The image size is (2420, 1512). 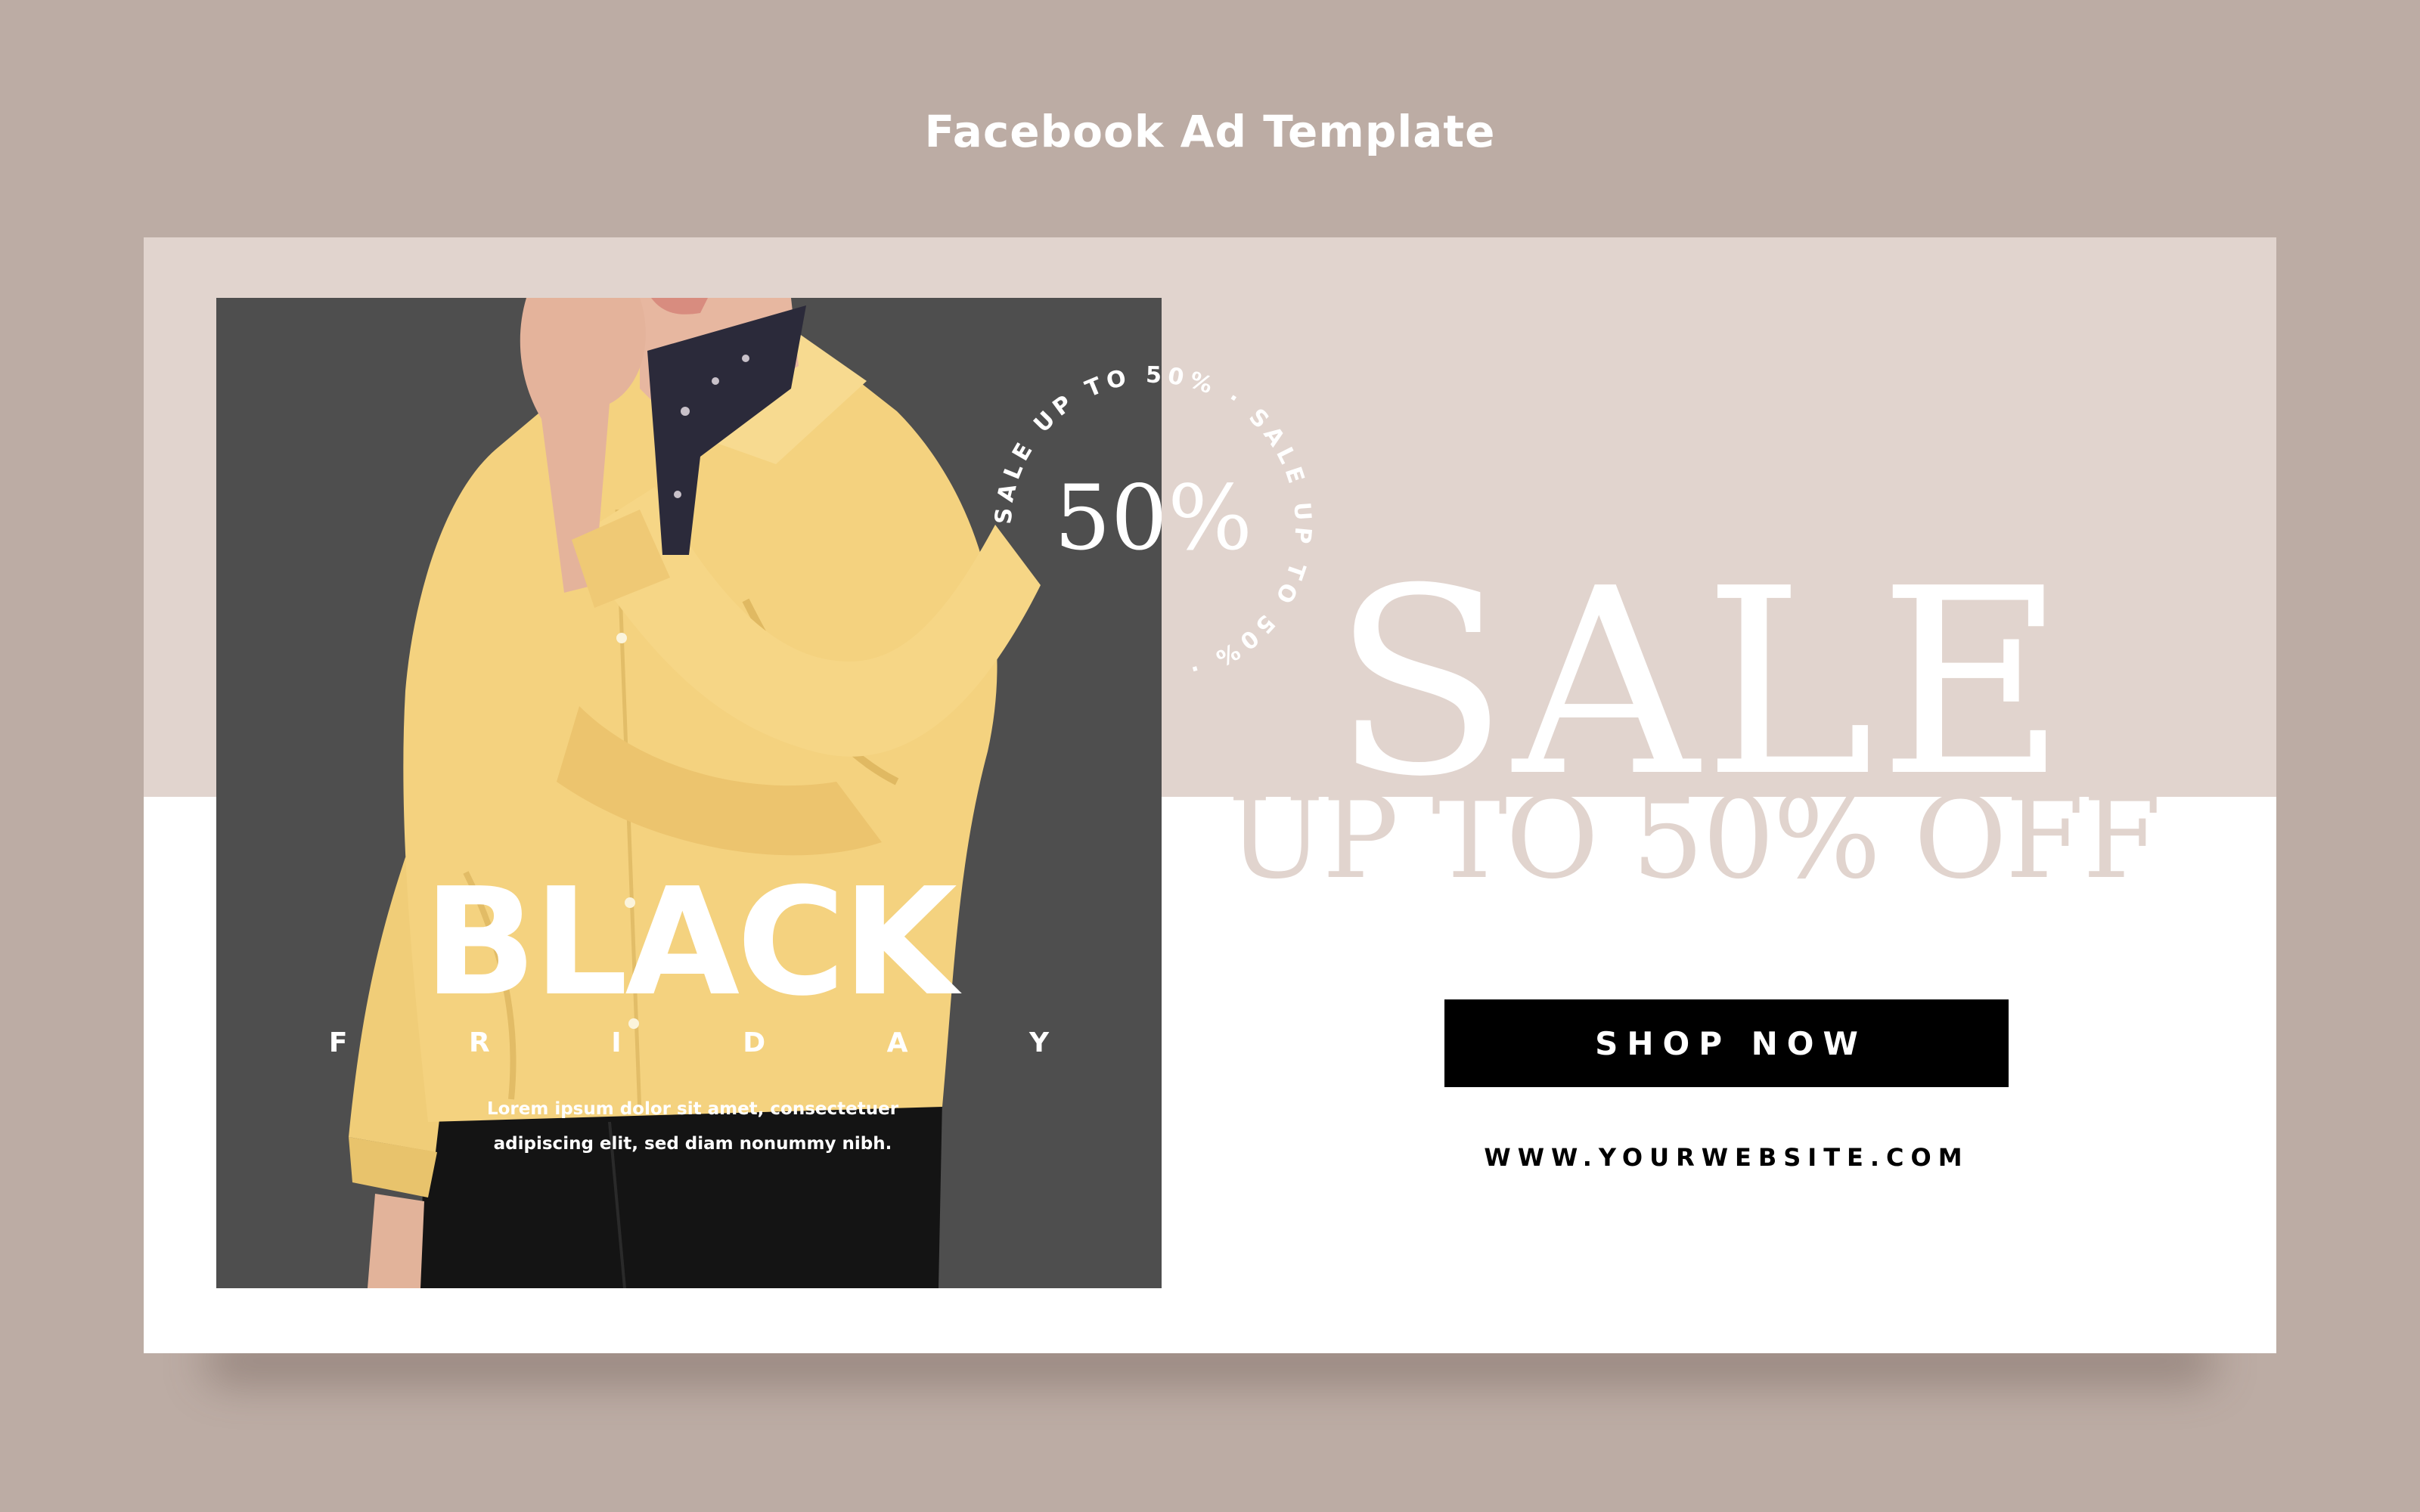 What do you see at coordinates (690, 943) in the screenshot?
I see `headline-black: BLACK` at bounding box center [690, 943].